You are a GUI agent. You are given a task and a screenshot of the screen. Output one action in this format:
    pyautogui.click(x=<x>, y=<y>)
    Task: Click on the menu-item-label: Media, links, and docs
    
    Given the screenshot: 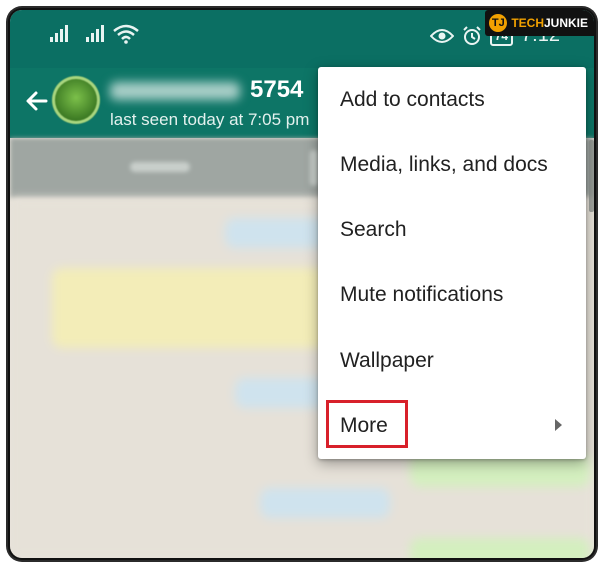 What is the action you would take?
    pyautogui.click(x=444, y=164)
    